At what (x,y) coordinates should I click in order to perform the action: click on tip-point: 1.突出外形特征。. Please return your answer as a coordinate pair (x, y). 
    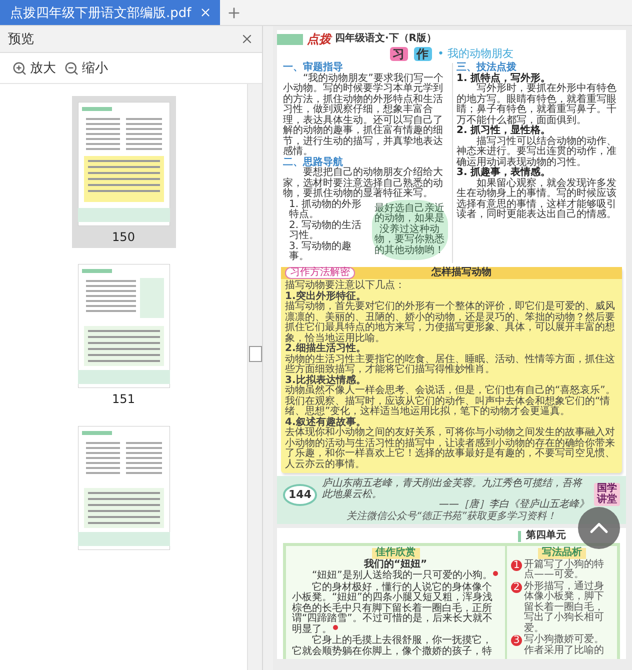
    Looking at the image, I should click on (325, 297).